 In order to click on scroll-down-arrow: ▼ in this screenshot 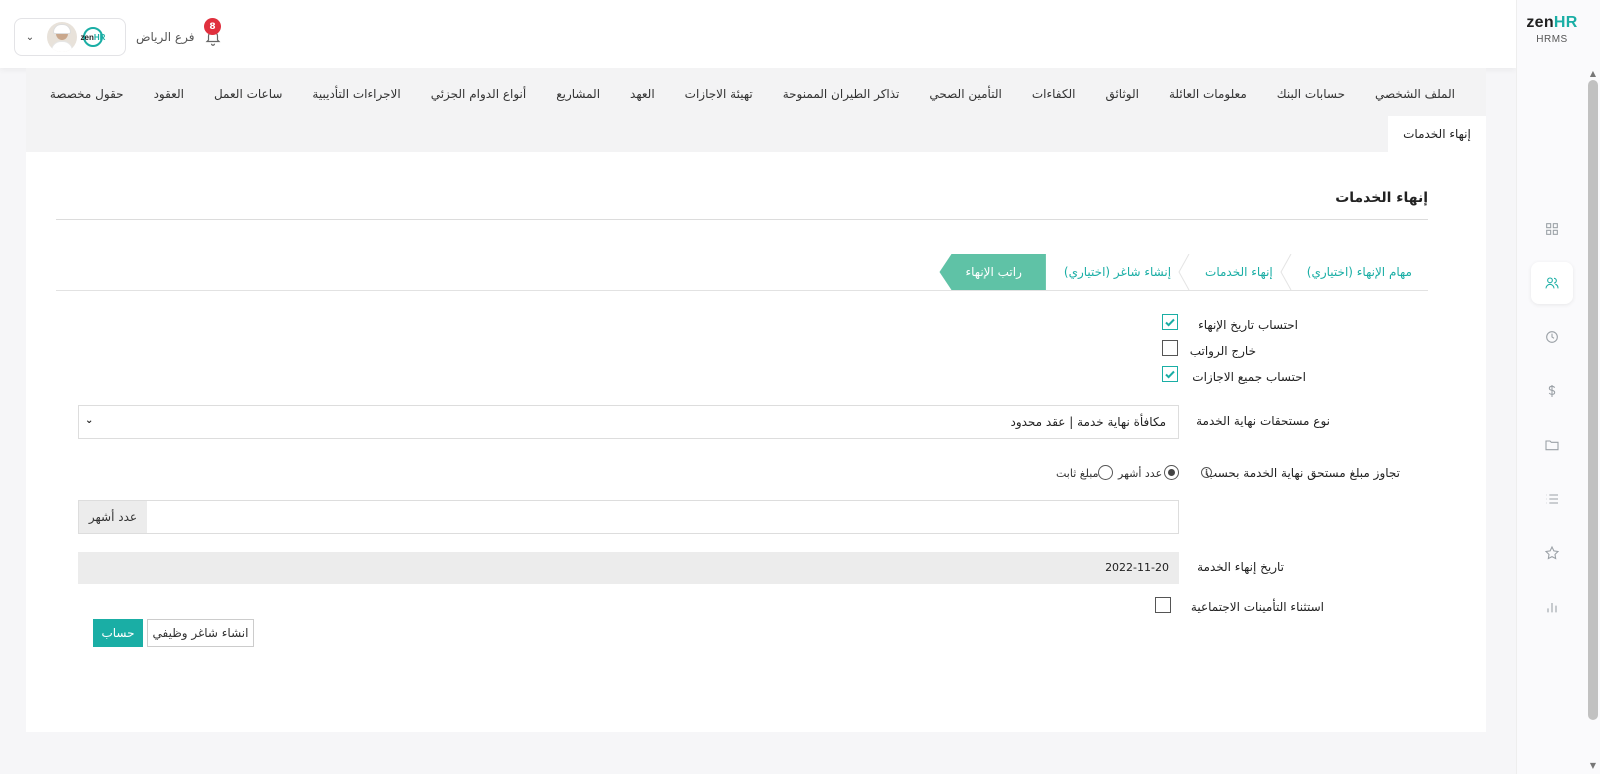, I will do `click(1593, 766)`.